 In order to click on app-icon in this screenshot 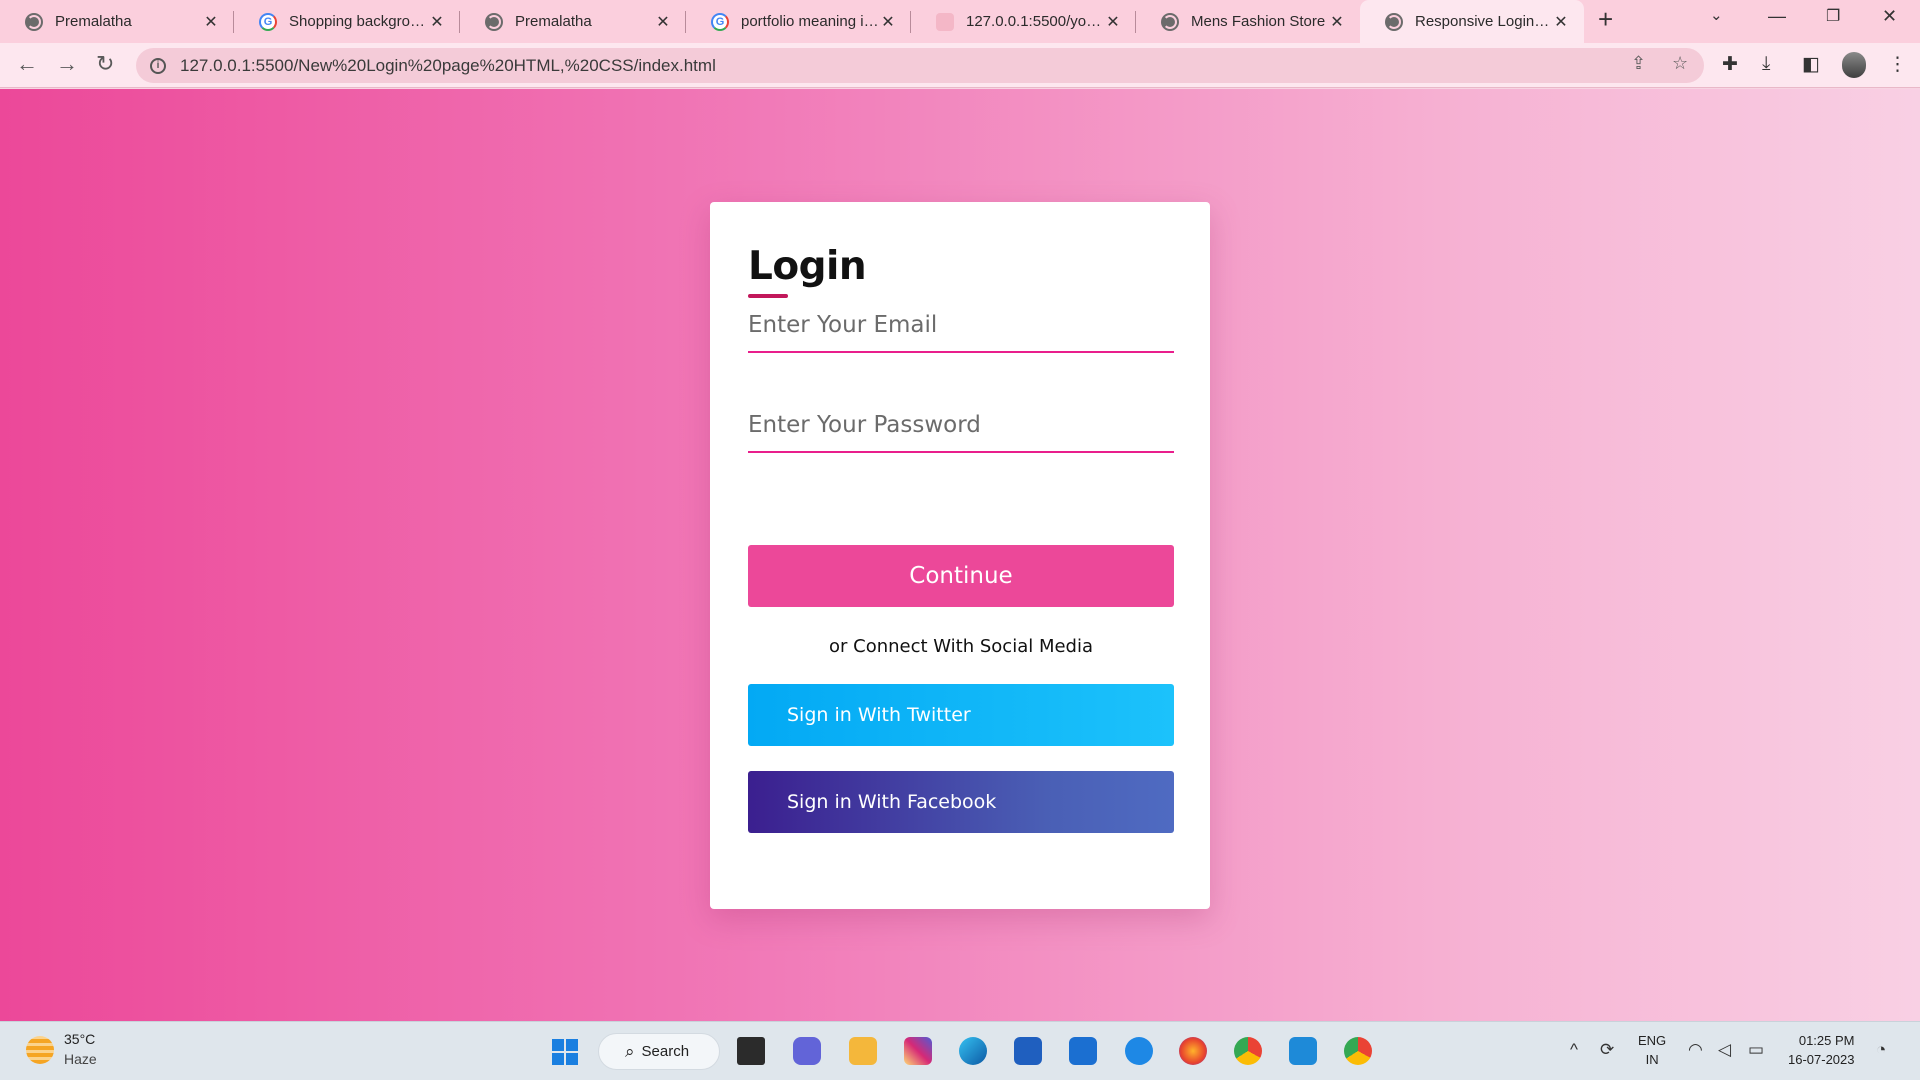, I will do `click(1083, 1051)`.